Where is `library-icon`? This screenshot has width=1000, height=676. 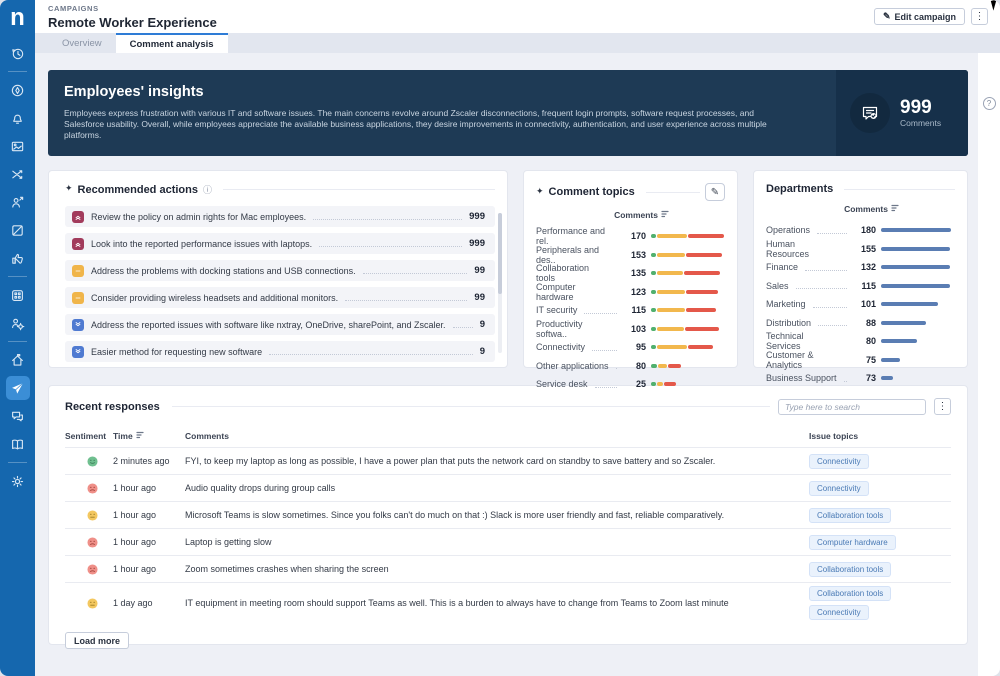 library-icon is located at coordinates (18, 444).